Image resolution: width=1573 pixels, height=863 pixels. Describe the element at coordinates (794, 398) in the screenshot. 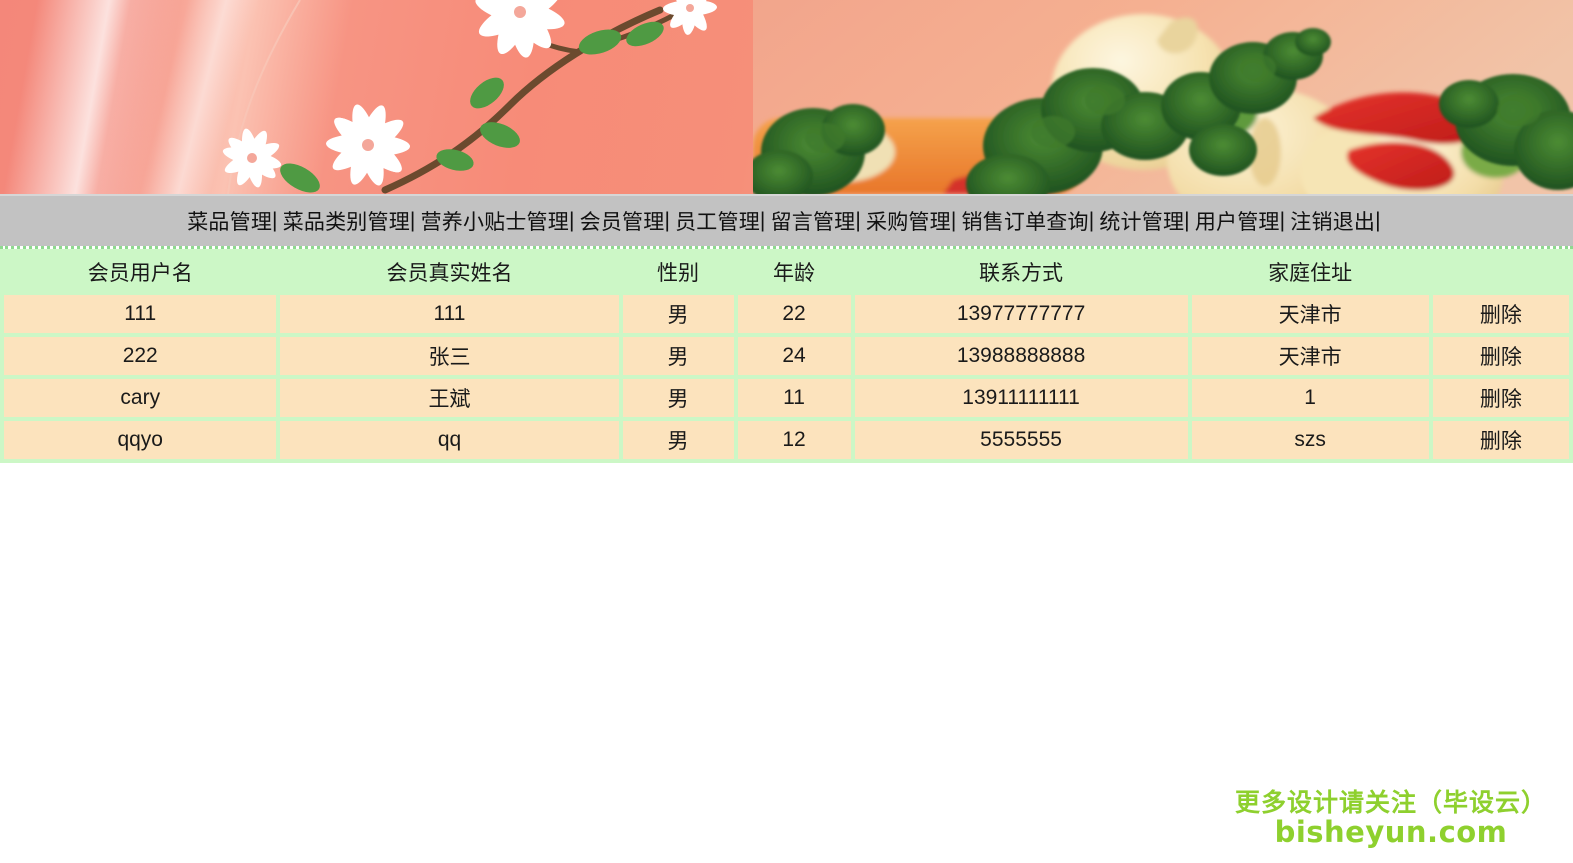

I see `cell-age: 11` at that location.